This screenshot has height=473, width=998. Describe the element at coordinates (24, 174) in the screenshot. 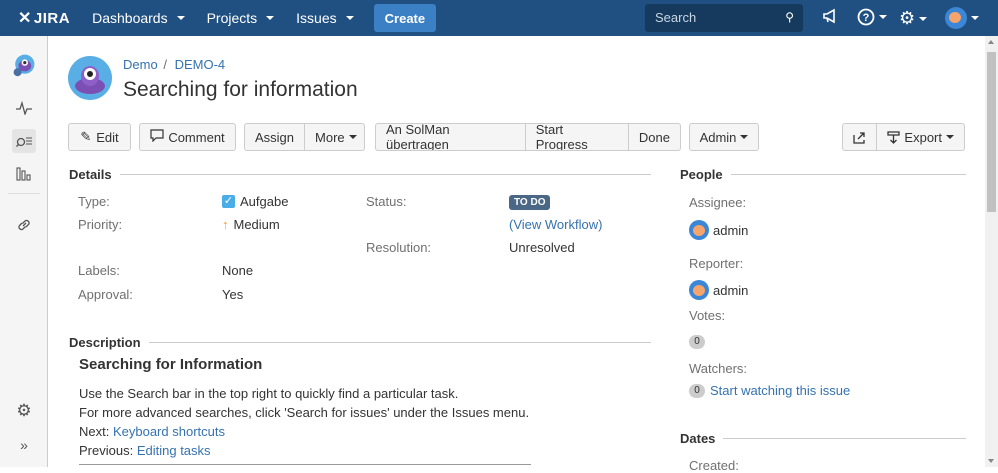

I see `reports-chart-icon` at that location.